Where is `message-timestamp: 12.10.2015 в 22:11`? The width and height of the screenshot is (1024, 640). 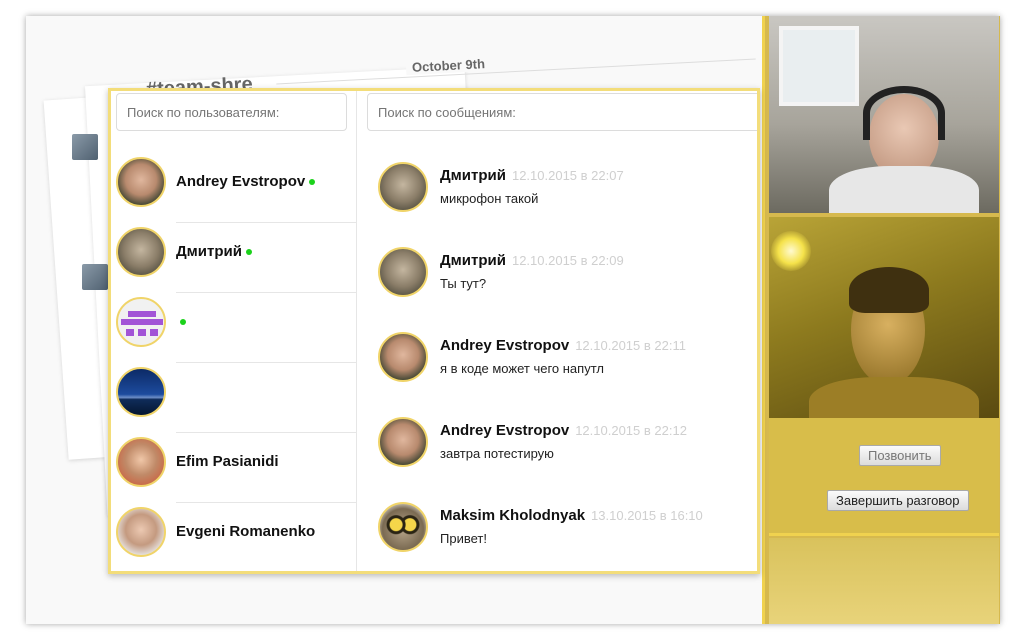 message-timestamp: 12.10.2015 в 22:11 is located at coordinates (630, 345).